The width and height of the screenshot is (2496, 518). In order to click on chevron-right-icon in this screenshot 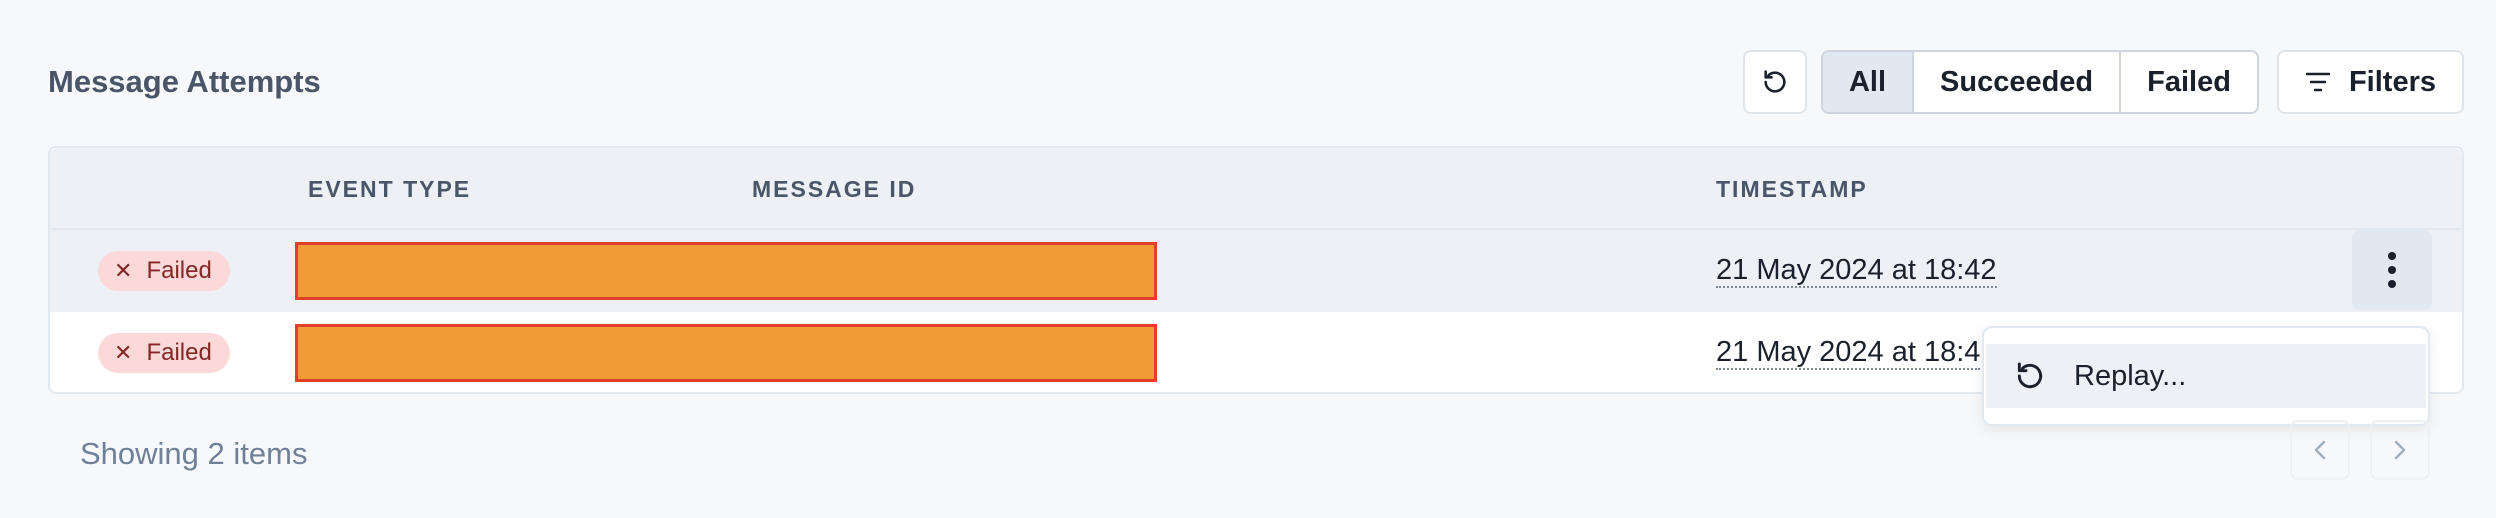, I will do `click(2400, 450)`.